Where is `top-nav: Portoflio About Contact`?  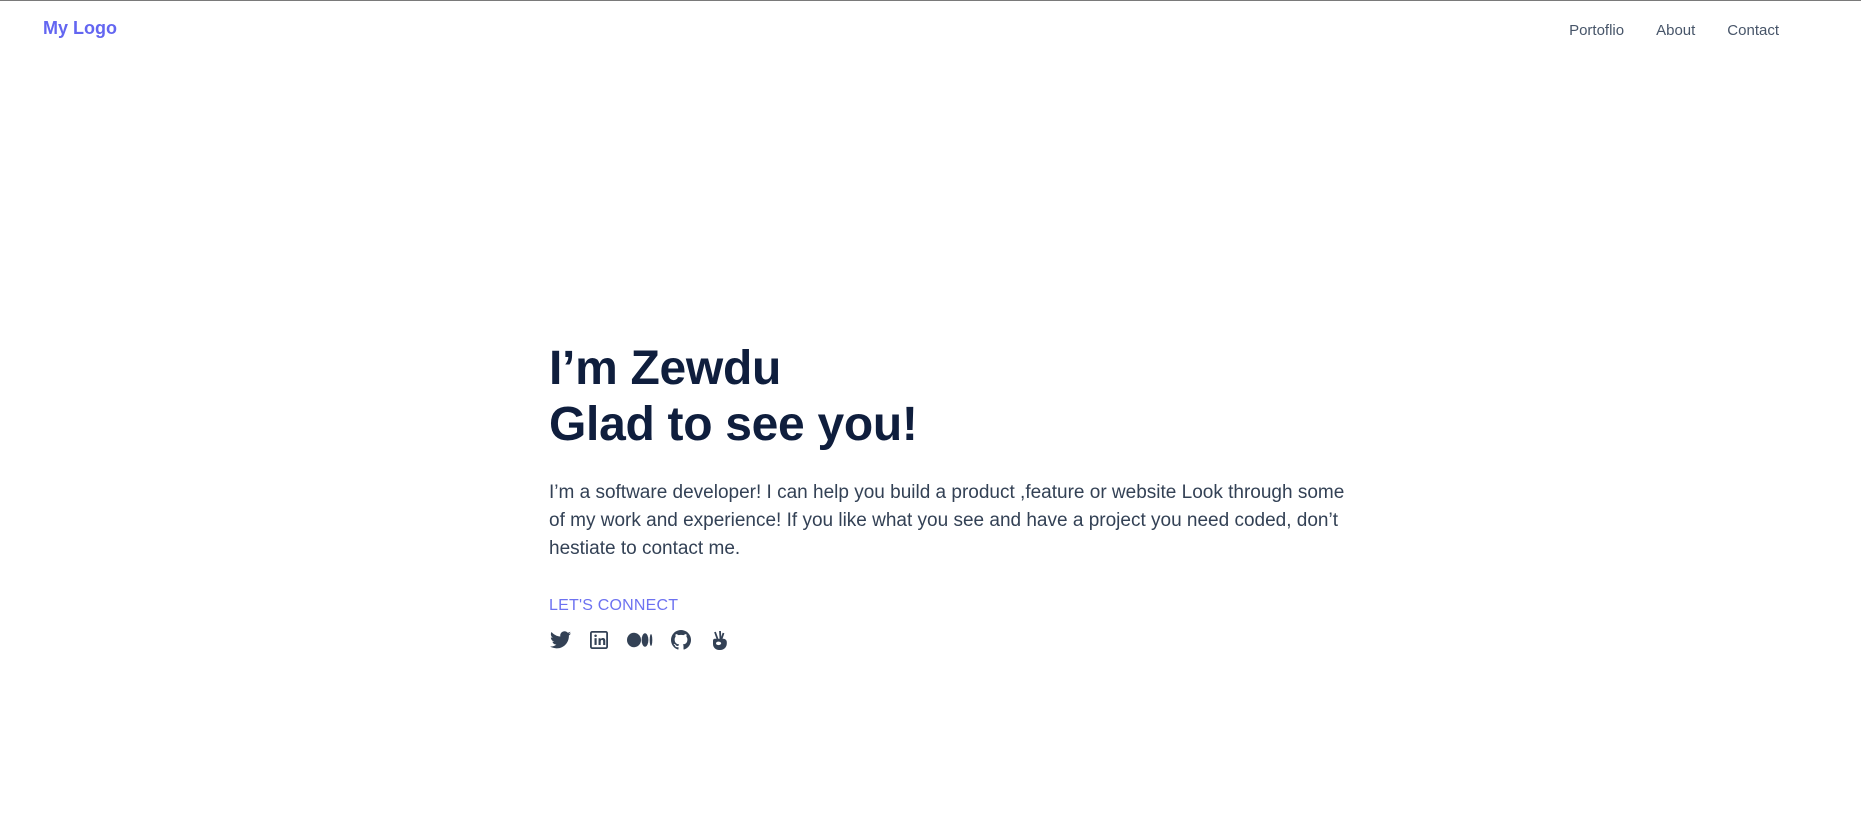 top-nav: Portoflio About Contact is located at coordinates (1674, 30).